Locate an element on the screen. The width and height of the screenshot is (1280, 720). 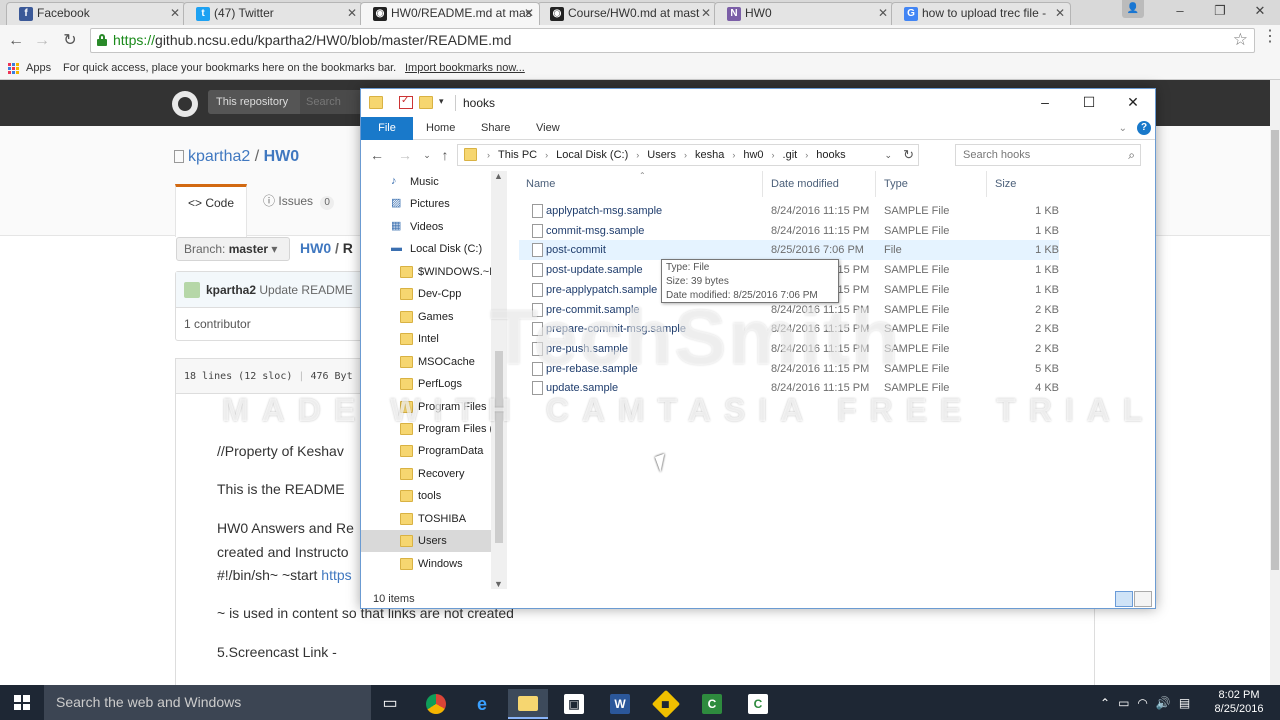
owner-link: kpartha2 is located at coordinates (219, 156).